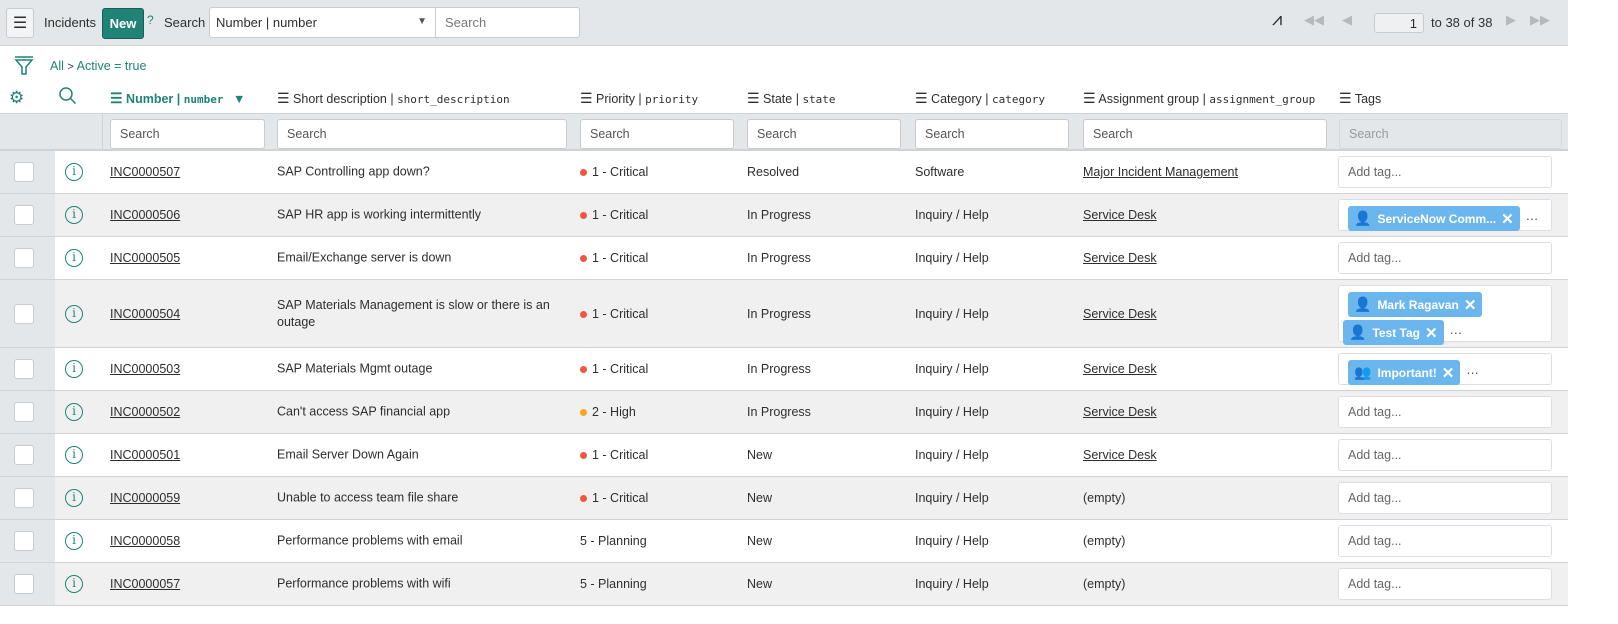 The image size is (1618, 624). I want to click on incident-number-link: INC0000505, so click(145, 258).